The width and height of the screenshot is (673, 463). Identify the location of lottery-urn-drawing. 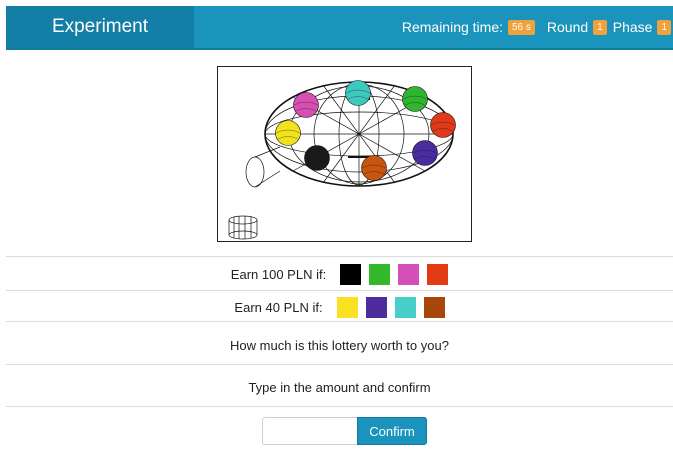
(342, 160).